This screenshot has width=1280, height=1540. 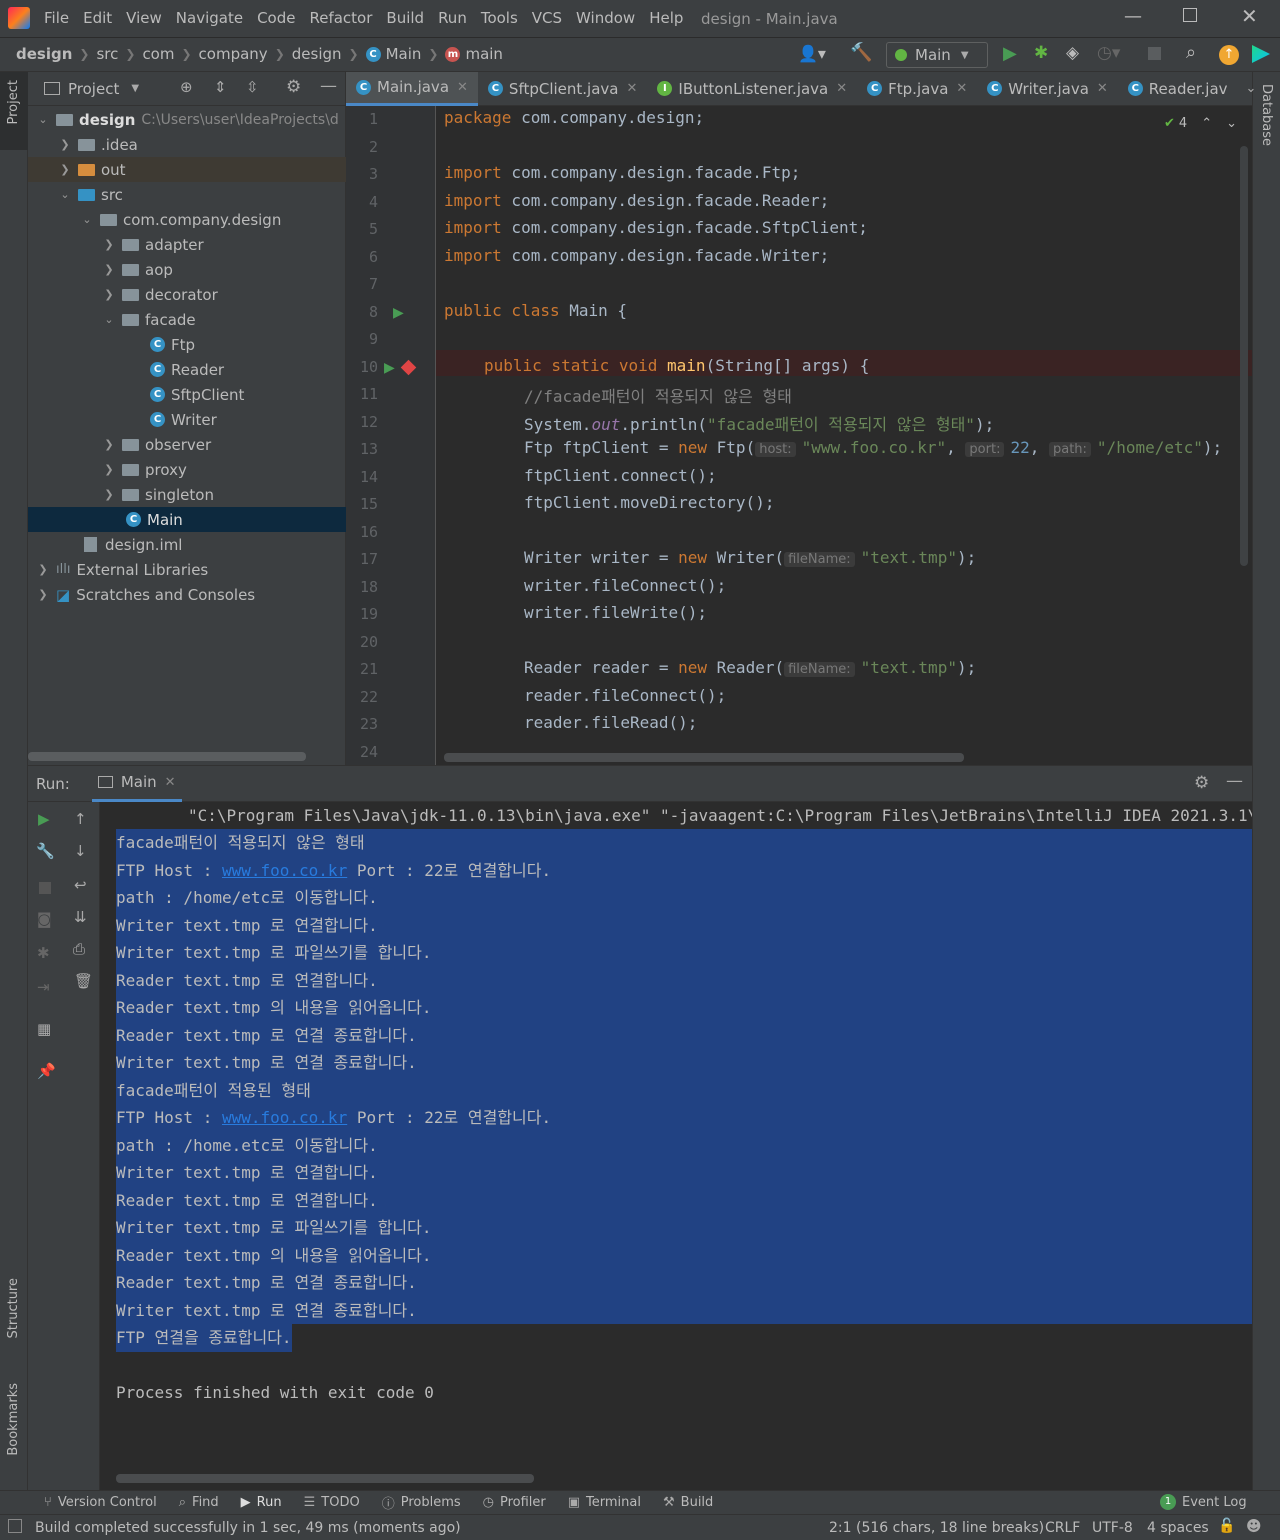 What do you see at coordinates (812, 53) in the screenshot?
I see `user-icon: 👤▾` at bounding box center [812, 53].